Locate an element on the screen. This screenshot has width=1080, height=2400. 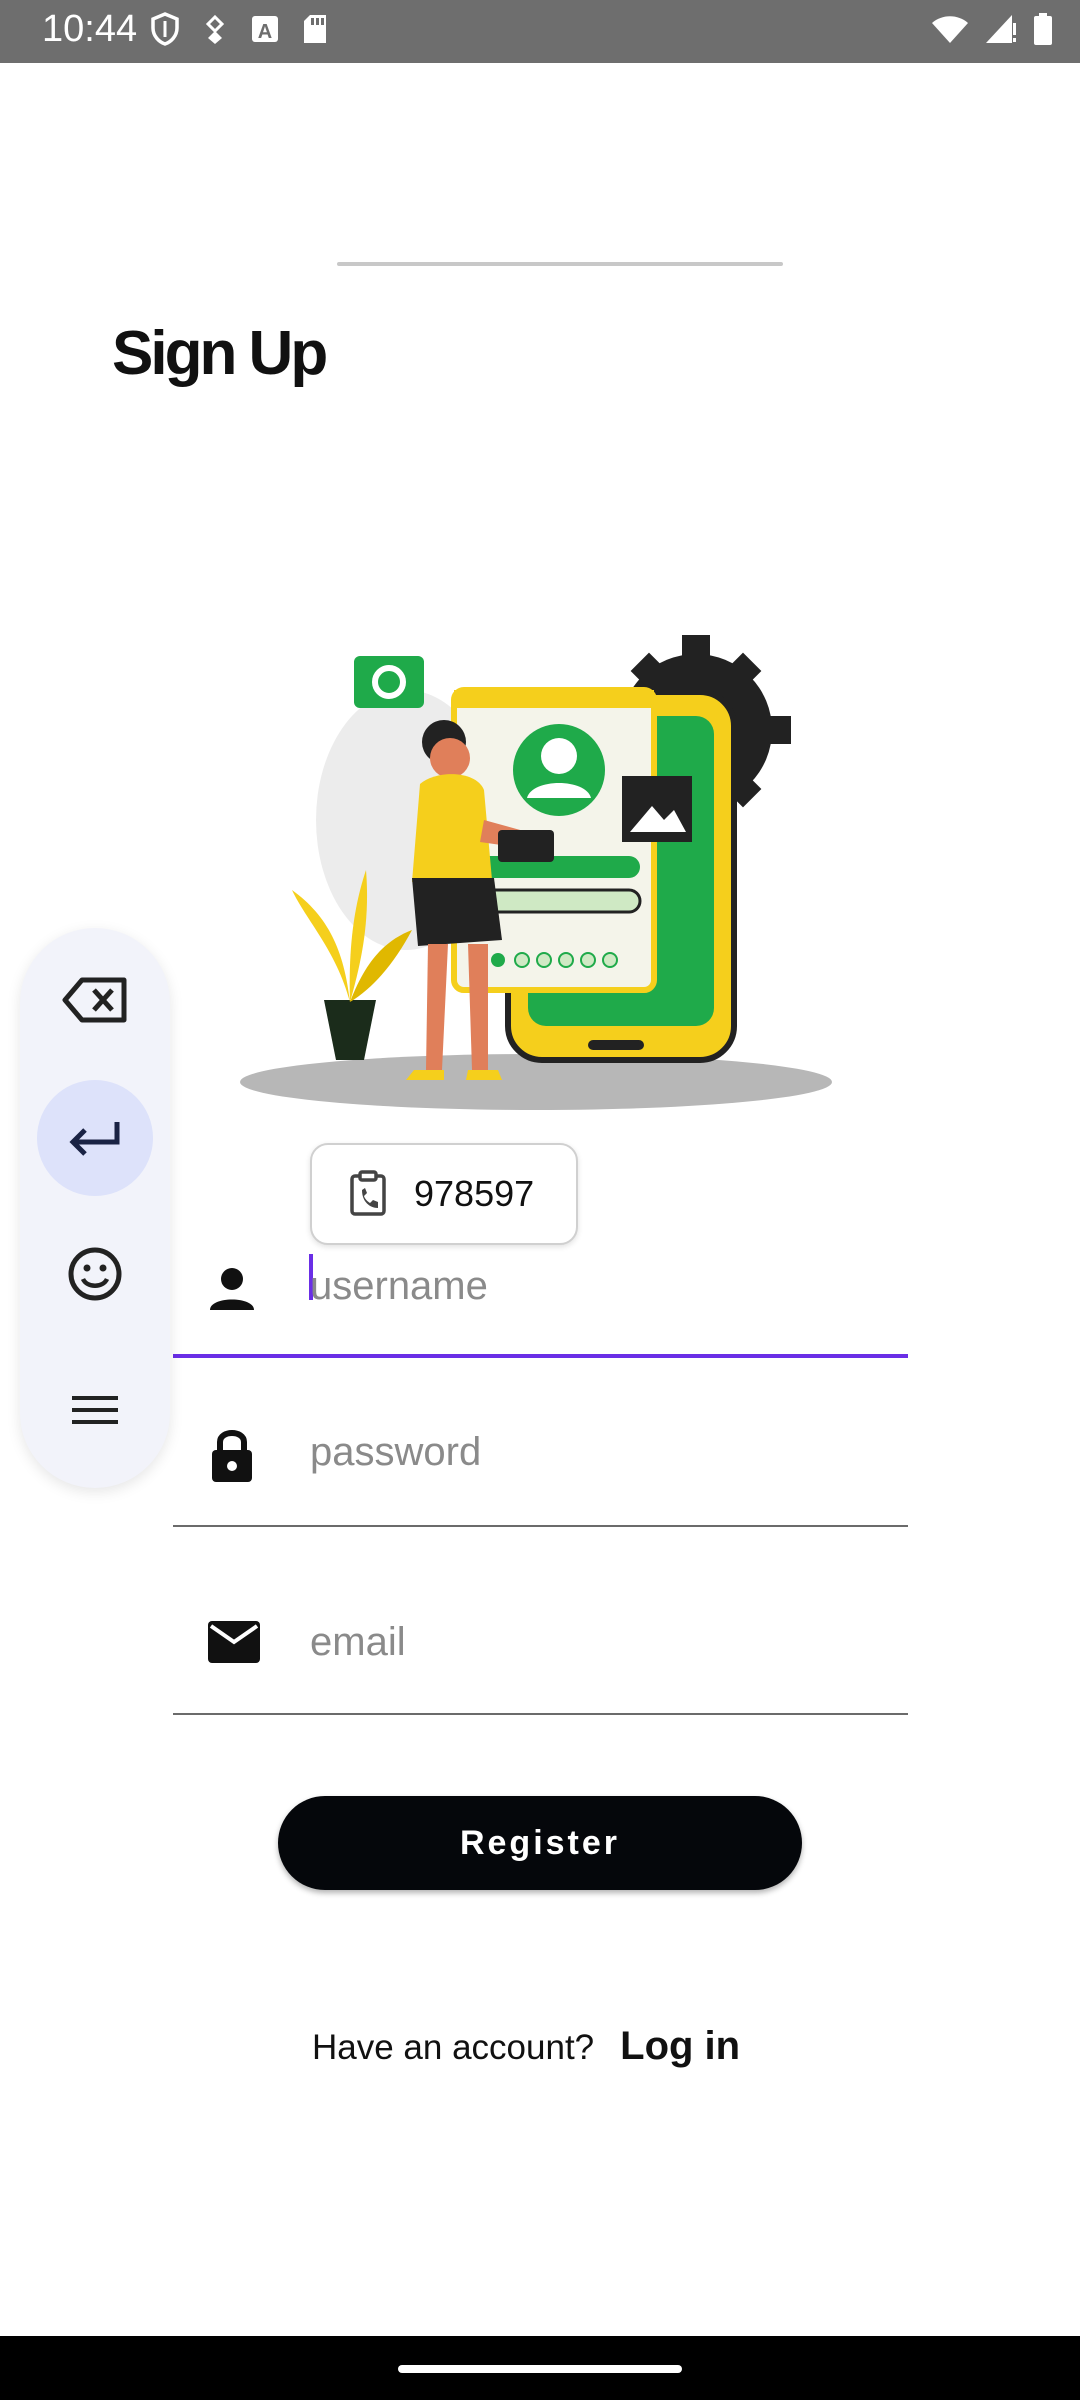
shield-icon is located at coordinates (165, 29).